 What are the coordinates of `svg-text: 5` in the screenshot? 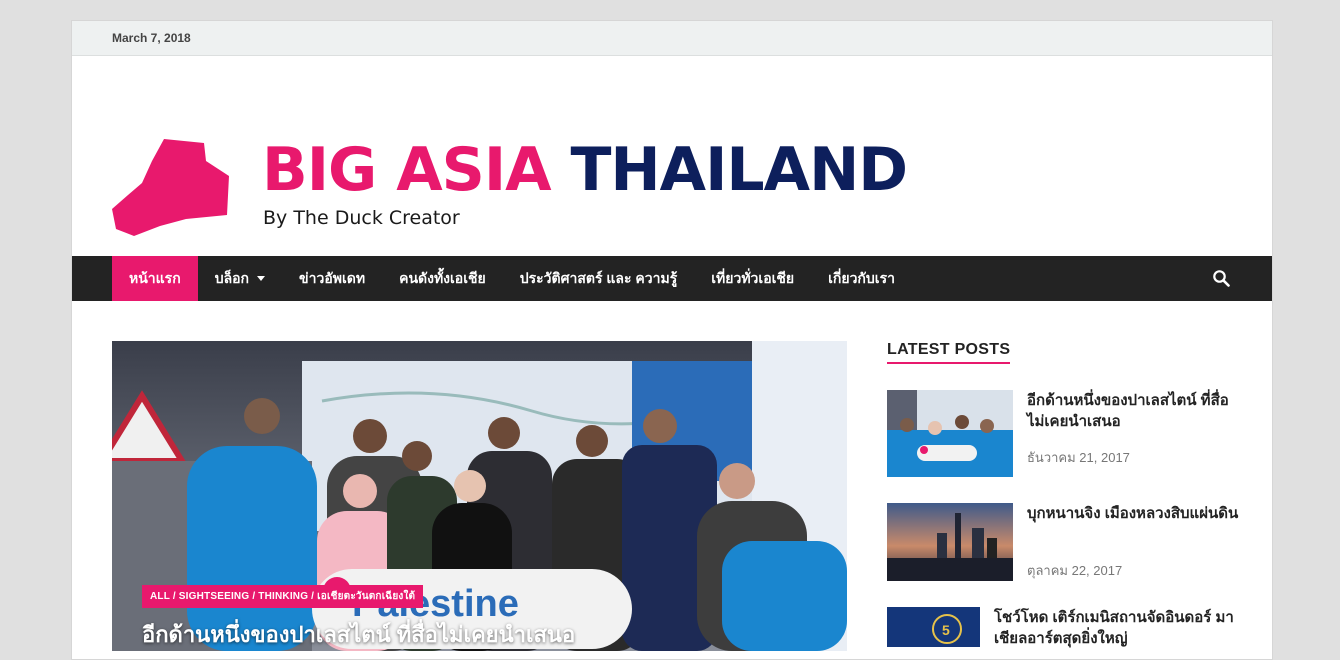 It's located at (946, 630).